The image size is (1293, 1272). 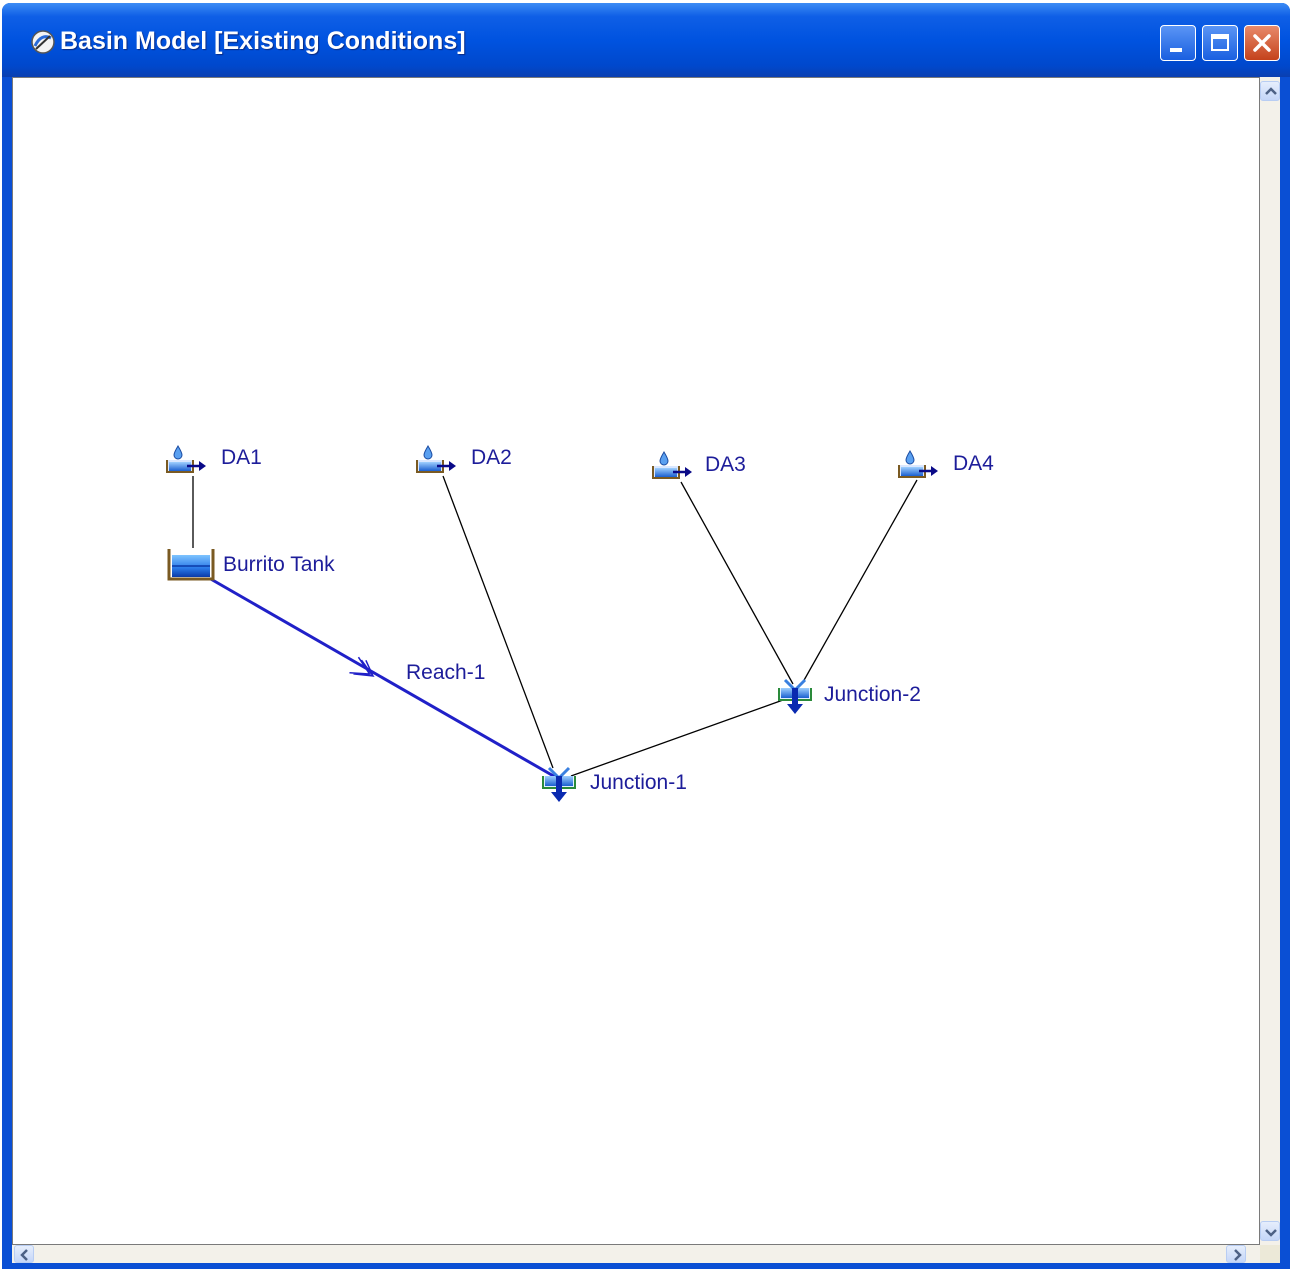 What do you see at coordinates (445, 673) in the screenshot?
I see `node-label-reach-1: Reach-1` at bounding box center [445, 673].